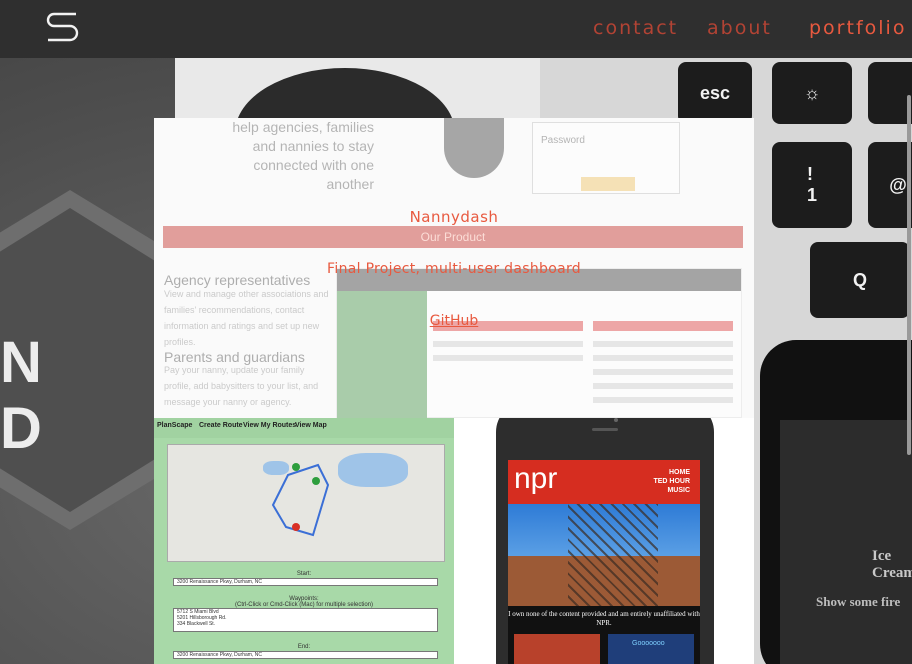 The height and width of the screenshot is (664, 912). I want to click on screenshot-dashboard, so click(539, 343).